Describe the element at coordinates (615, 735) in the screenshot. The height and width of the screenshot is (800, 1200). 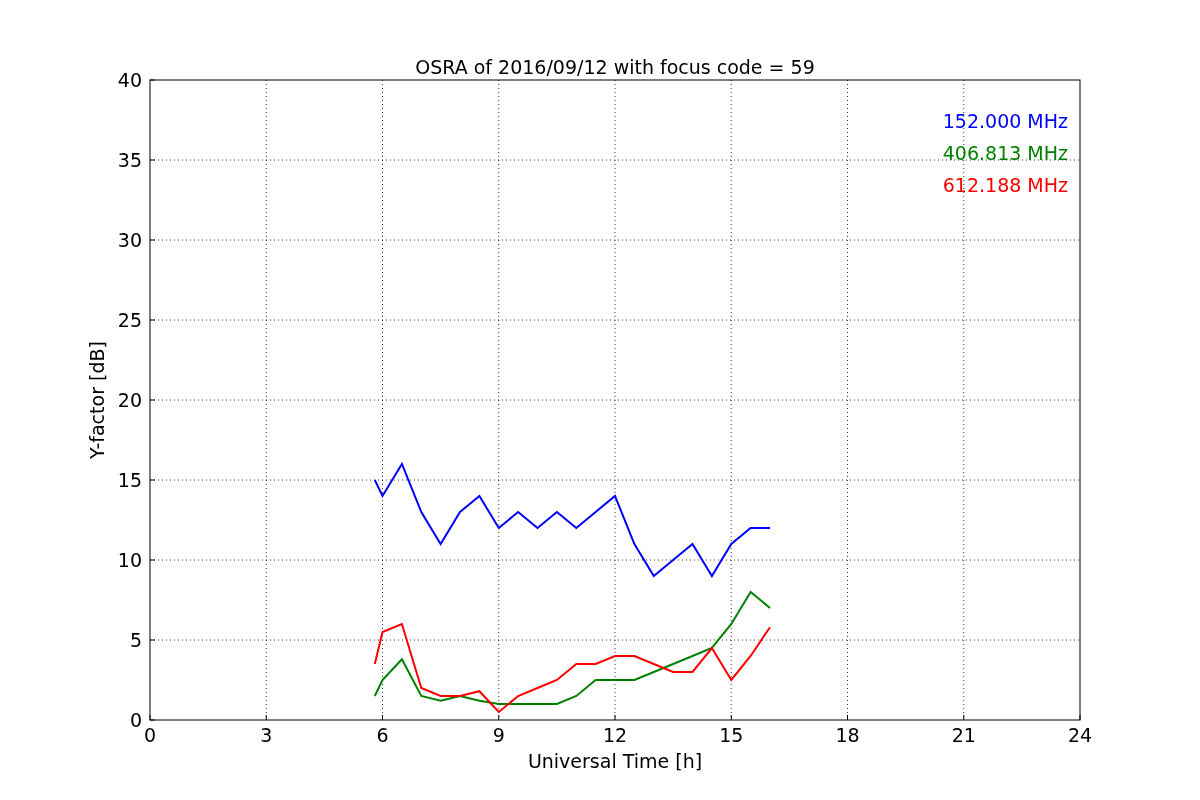
I see `tick-label: 12` at that location.